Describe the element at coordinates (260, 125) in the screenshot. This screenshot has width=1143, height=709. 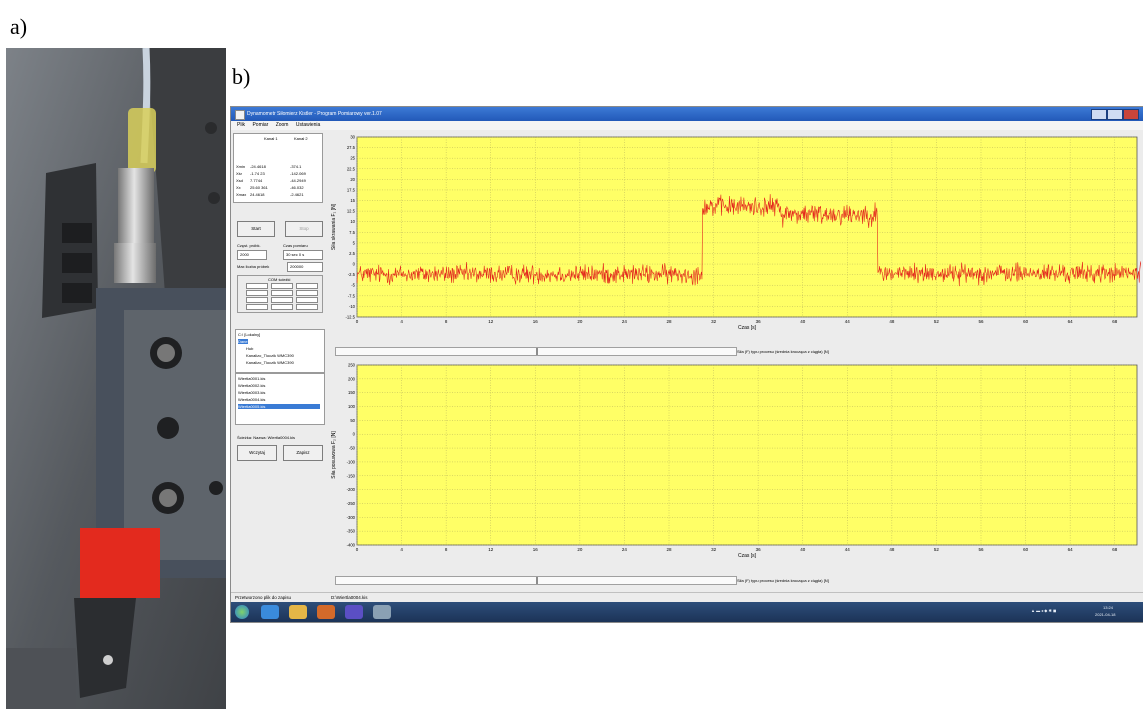
I see `menu-measure: Pomiar` at that location.